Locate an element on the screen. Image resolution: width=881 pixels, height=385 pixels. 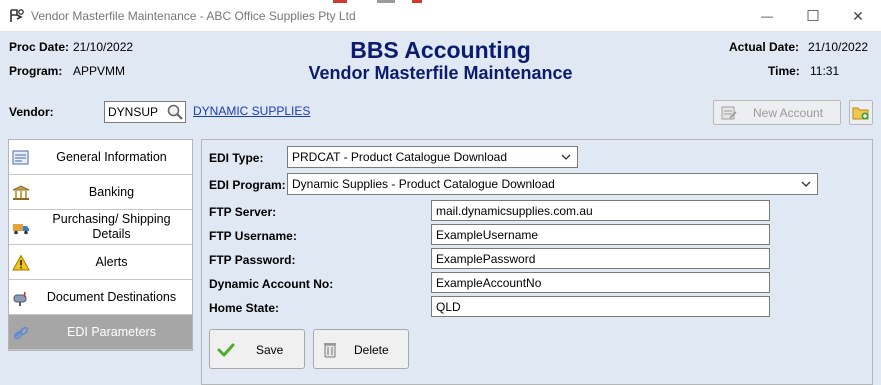
ftp-server-value: mail.dynamicsupplies.com.au is located at coordinates (514, 211).